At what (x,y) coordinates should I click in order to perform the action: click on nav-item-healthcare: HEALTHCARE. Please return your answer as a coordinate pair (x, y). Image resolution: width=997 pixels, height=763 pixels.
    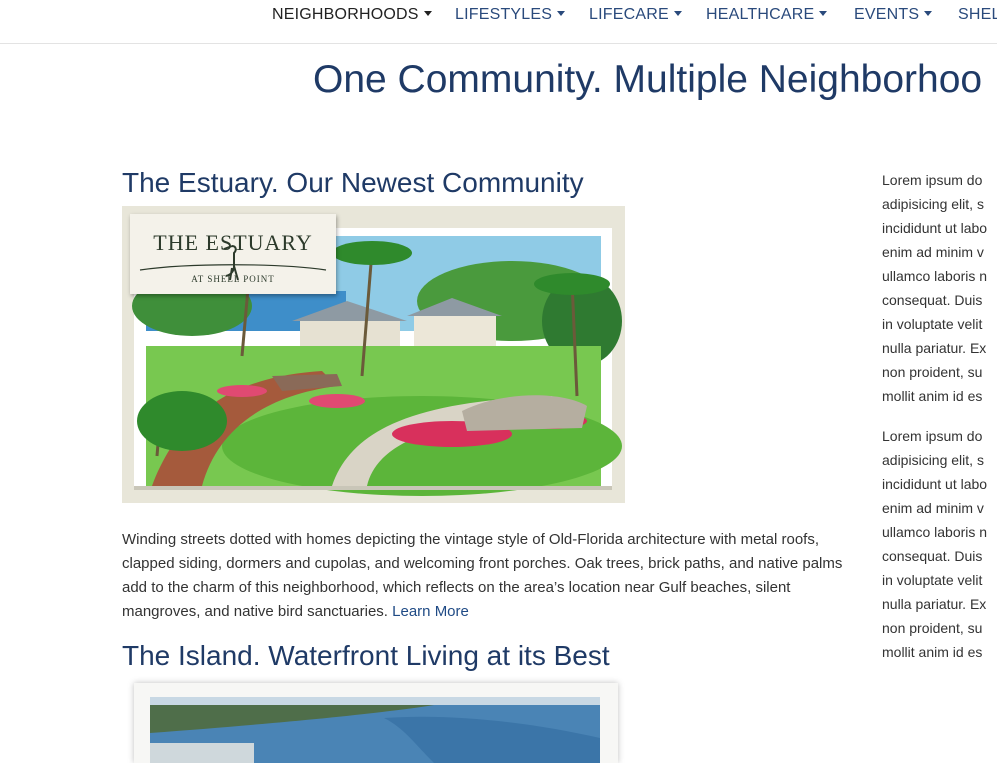
    Looking at the image, I should click on (767, 15).